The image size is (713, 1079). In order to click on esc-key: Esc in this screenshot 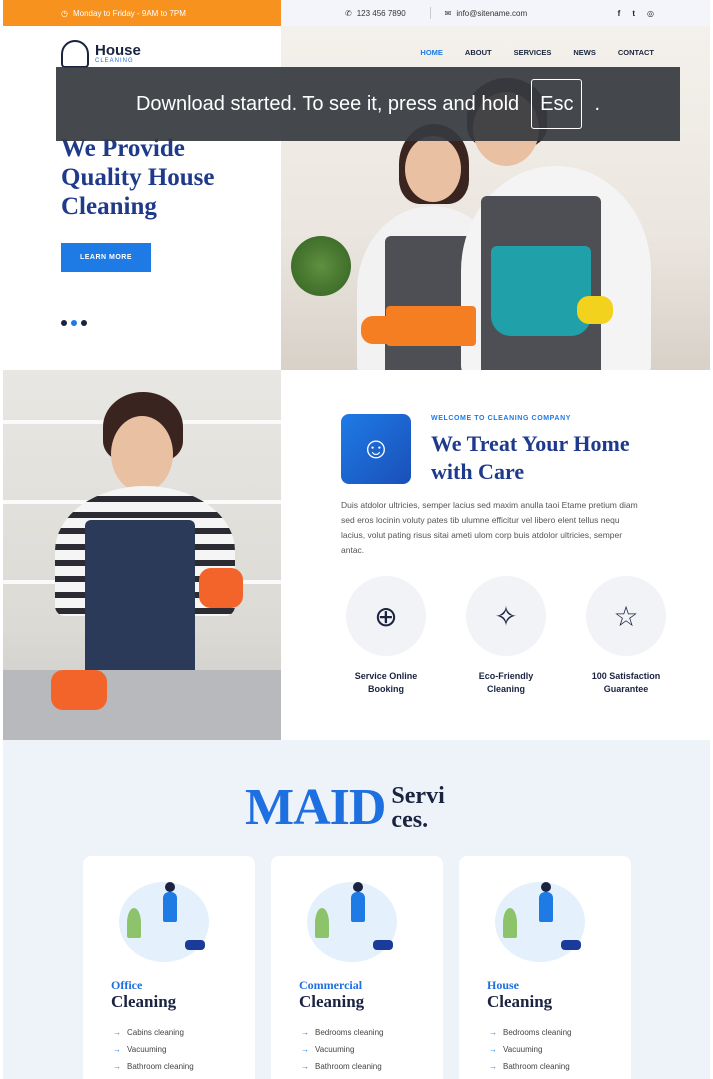, I will do `click(557, 104)`.